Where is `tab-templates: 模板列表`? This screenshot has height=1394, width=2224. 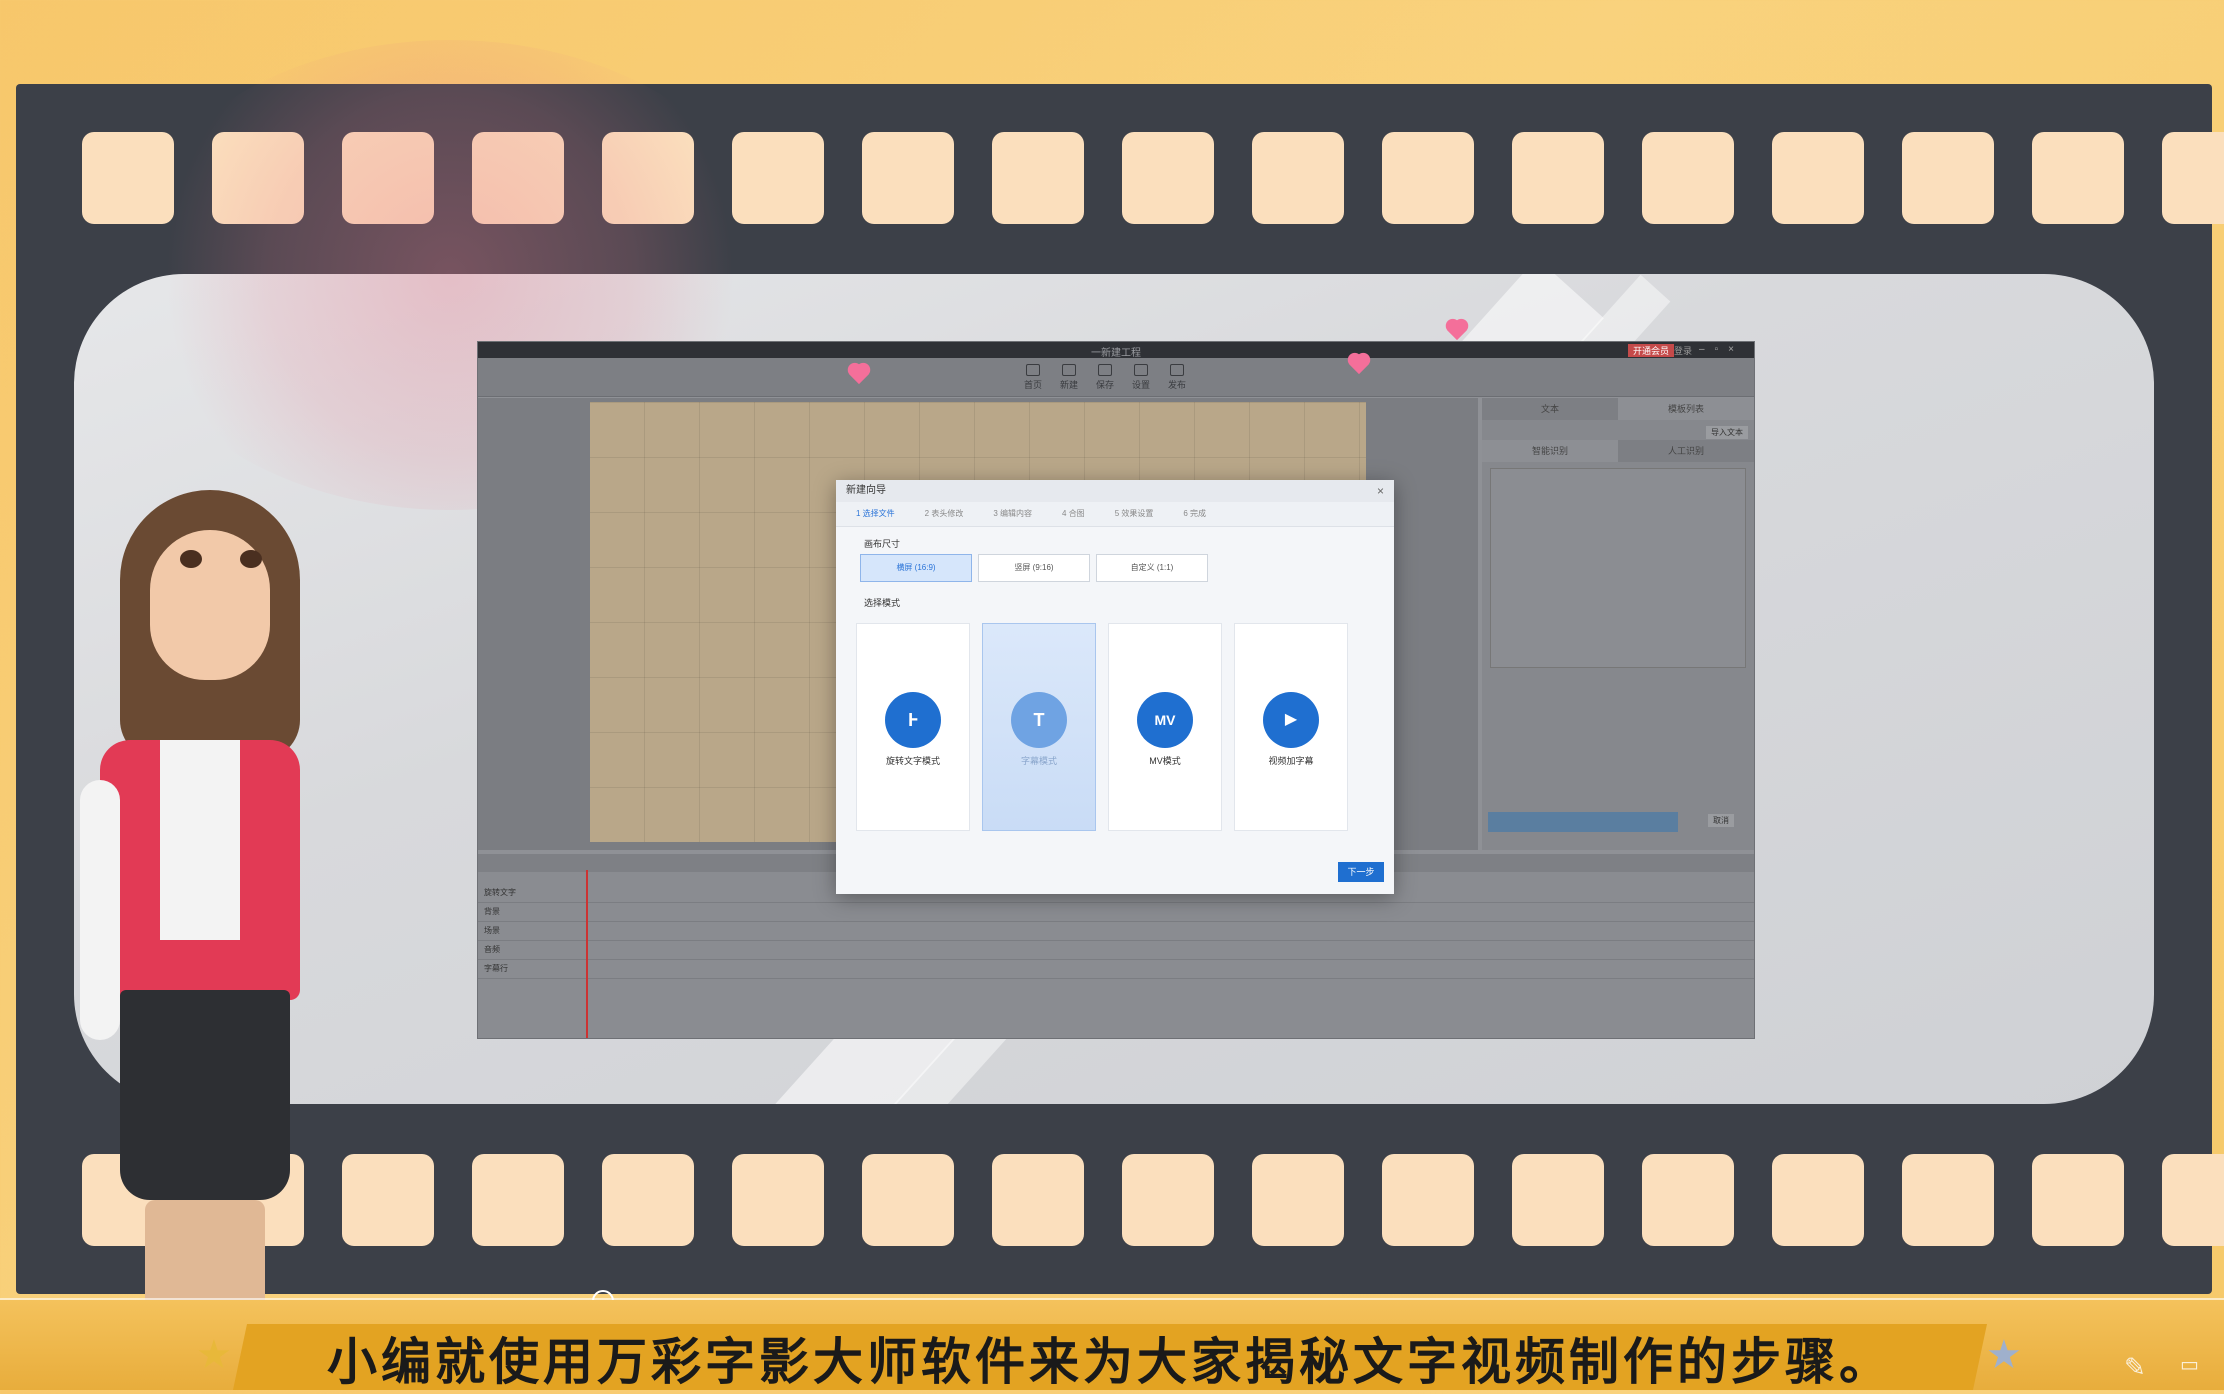 tab-templates: 模板列表 is located at coordinates (1686, 409).